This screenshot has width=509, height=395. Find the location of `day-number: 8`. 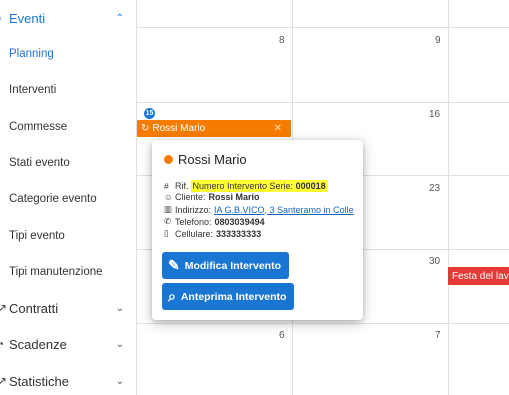

day-number: 8 is located at coordinates (282, 40).